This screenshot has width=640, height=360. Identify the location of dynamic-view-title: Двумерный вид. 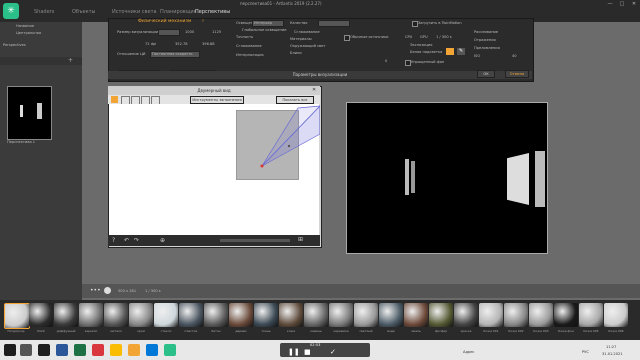
(214, 90).